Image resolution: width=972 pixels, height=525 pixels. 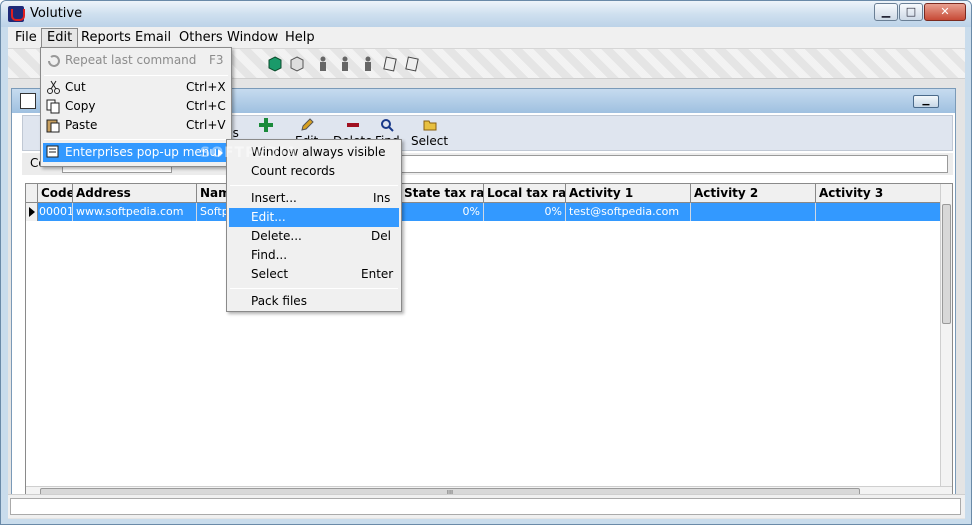 I want to click on select-button: Select, so click(x=429, y=133).